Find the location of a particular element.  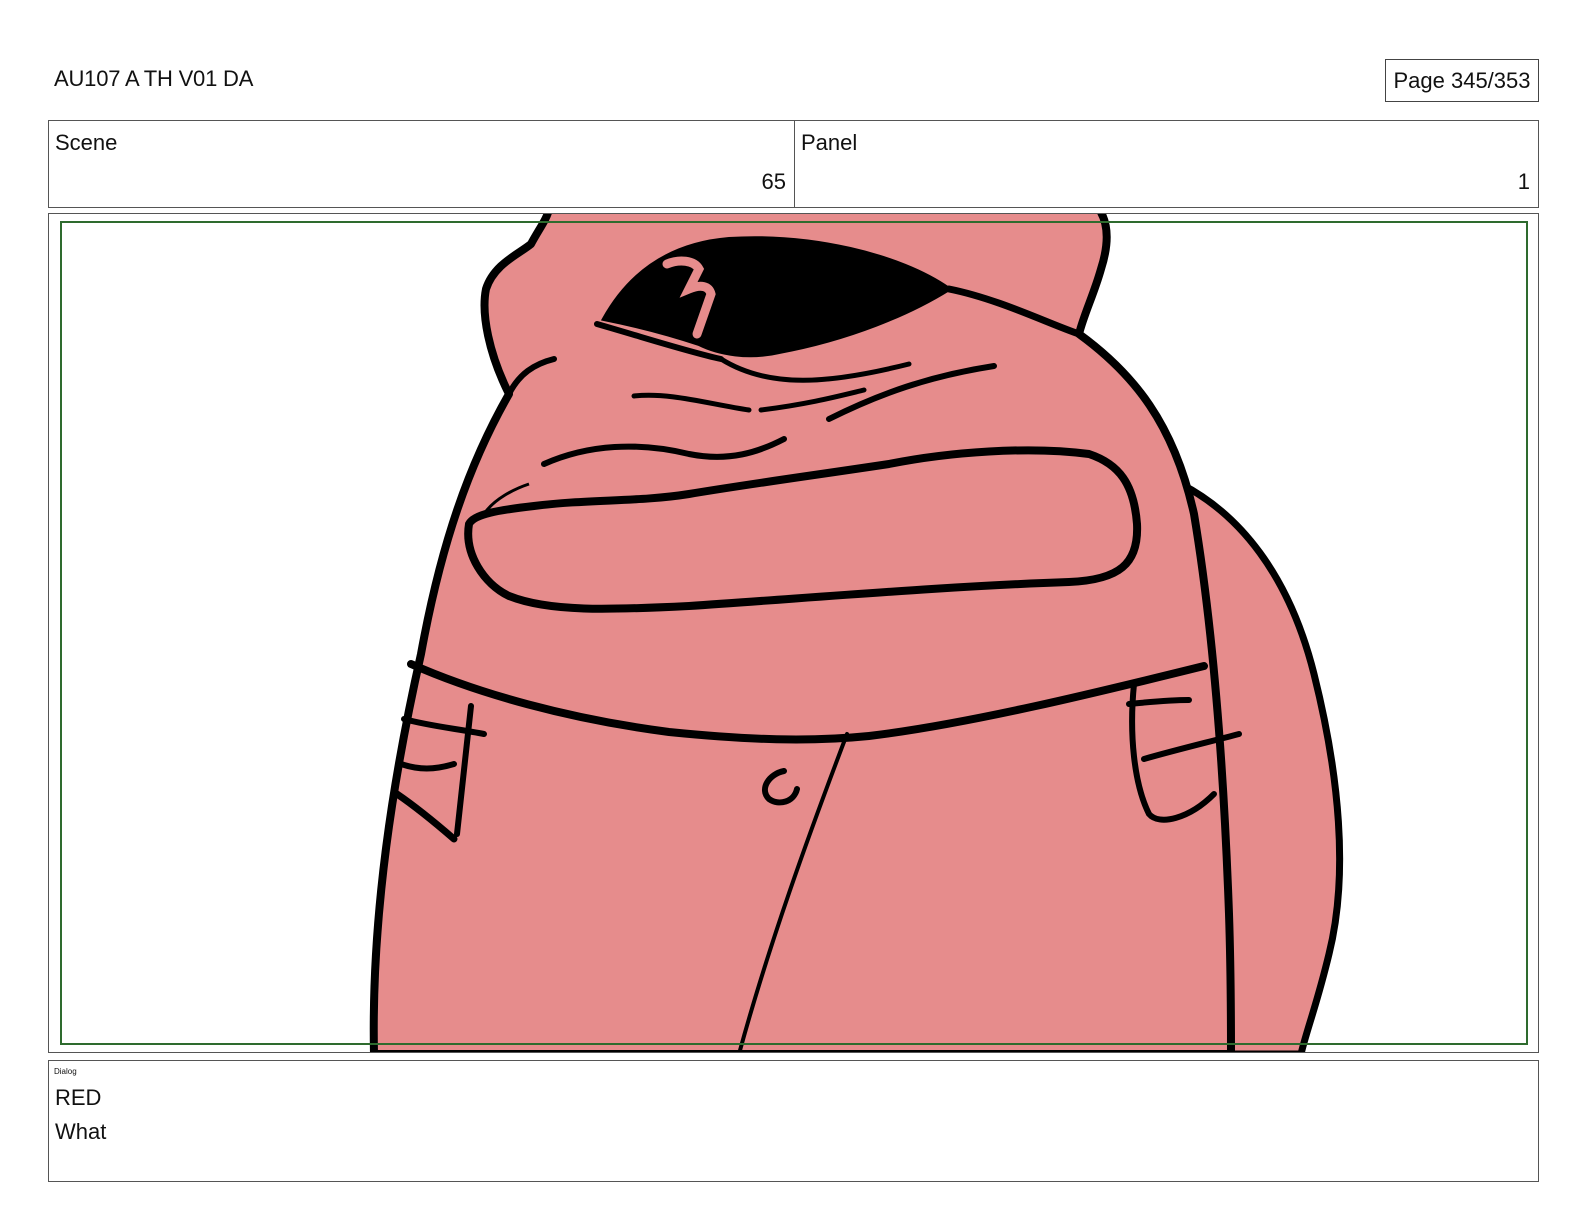

document-title: AU107 A TH V01 DA is located at coordinates (154, 78).